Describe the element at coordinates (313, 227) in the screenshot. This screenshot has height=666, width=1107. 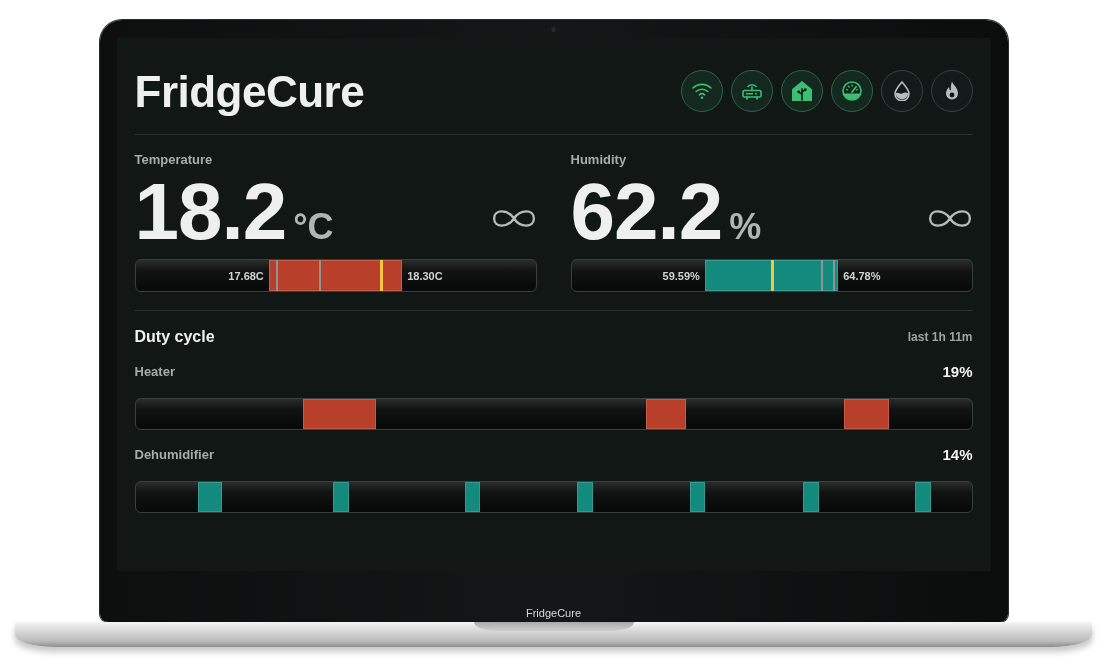
I see `metric-unit: °C` at that location.